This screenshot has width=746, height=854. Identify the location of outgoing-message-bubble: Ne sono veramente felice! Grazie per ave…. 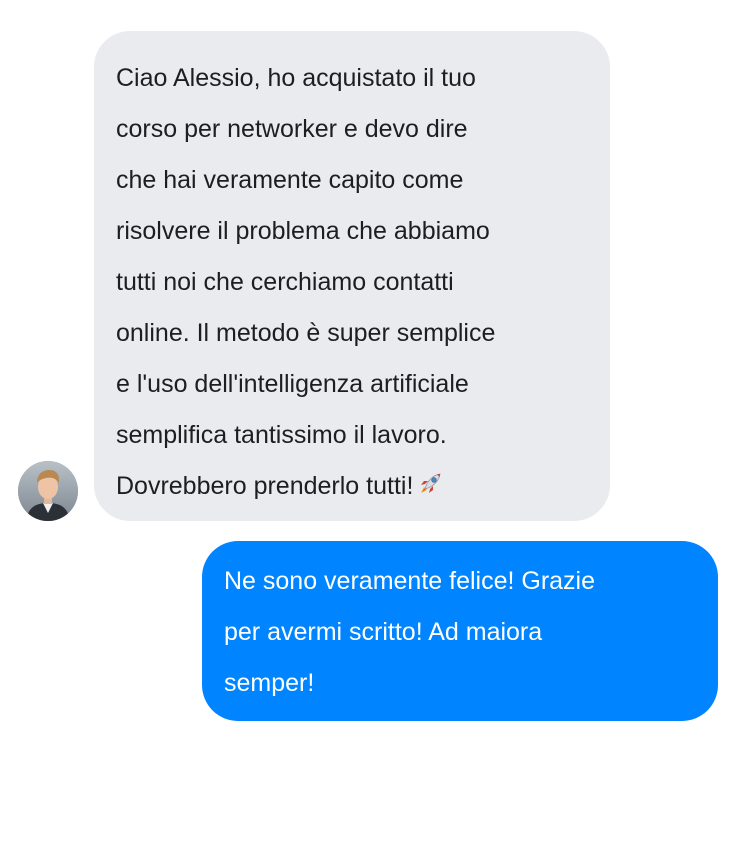
(460, 631).